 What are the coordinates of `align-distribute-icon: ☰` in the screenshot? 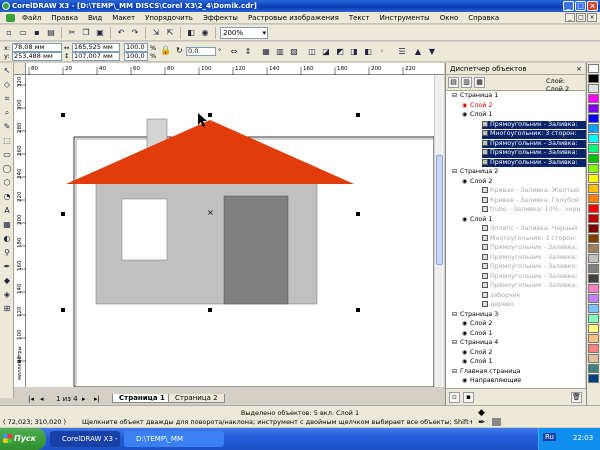 It's located at (402, 51).